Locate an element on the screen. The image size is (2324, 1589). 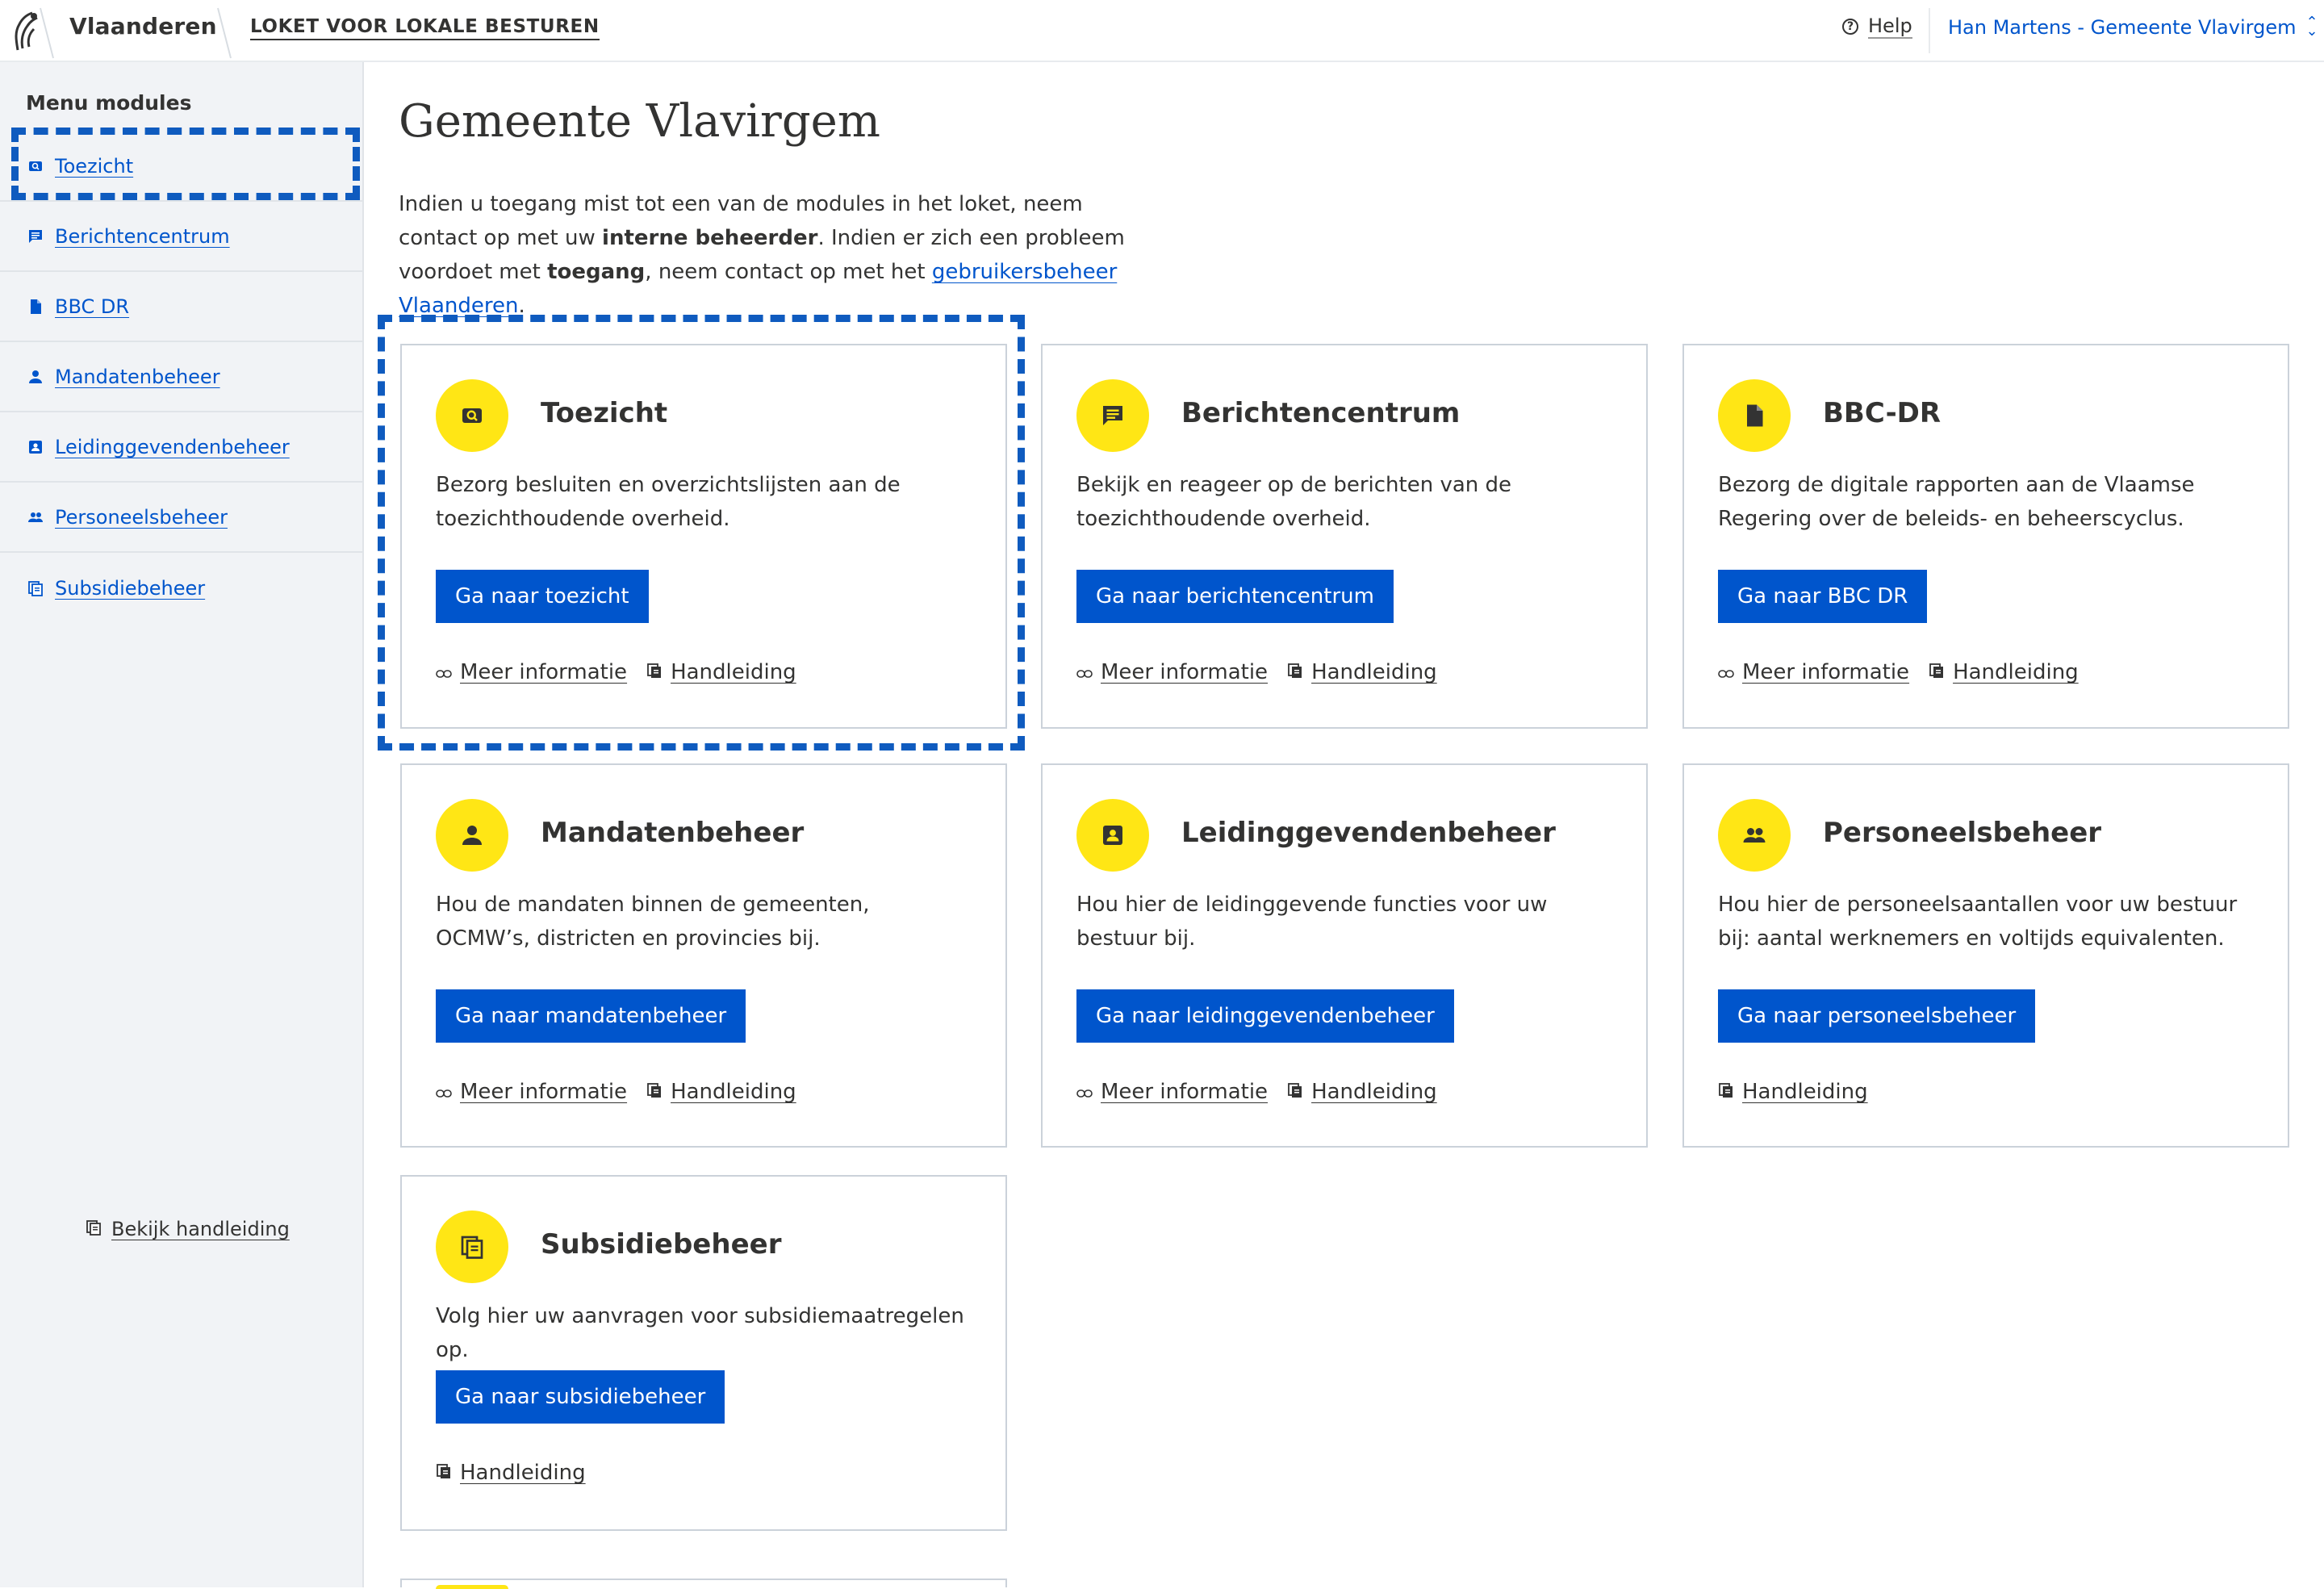
badge-icon is located at coordinates (1112, 835).